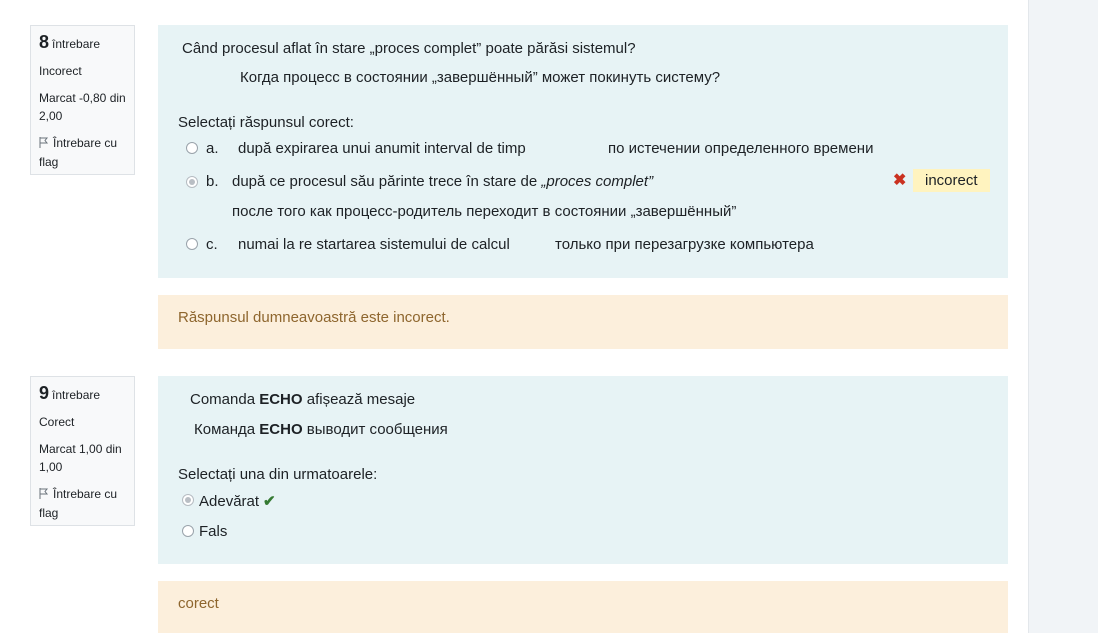  What do you see at coordinates (227, 429) in the screenshot?
I see `question-text-ru-pre: Команда` at bounding box center [227, 429].